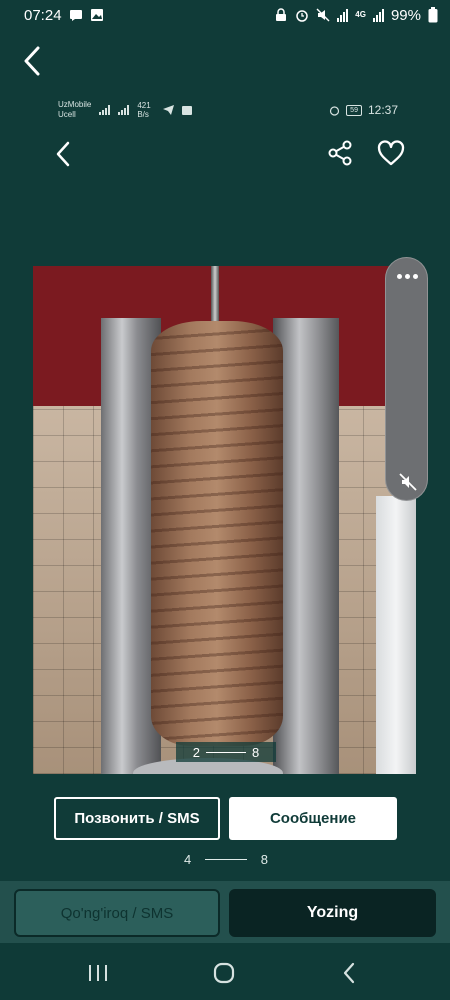 The image size is (450, 1000). I want to click on call-sms-button: Позвонить / SMS, so click(137, 818).